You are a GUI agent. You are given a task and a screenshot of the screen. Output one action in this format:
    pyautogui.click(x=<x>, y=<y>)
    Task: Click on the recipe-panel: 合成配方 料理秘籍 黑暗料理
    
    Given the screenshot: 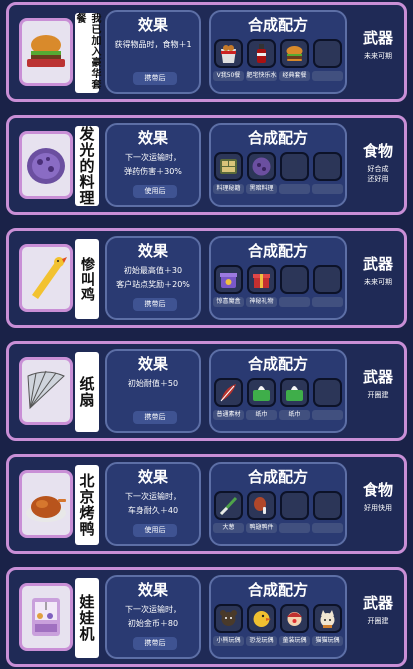 What is the action you would take?
    pyautogui.click(x=278, y=165)
    